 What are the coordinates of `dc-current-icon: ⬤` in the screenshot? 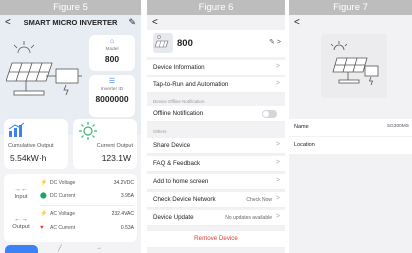 It's located at (43, 196).